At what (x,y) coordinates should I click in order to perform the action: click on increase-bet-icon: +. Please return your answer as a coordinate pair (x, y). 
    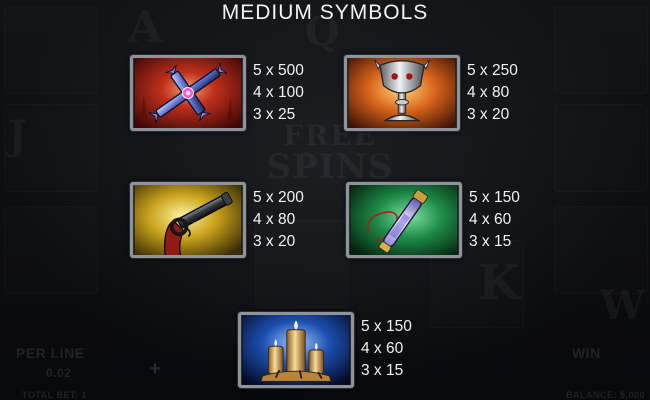
    Looking at the image, I should click on (155, 369).